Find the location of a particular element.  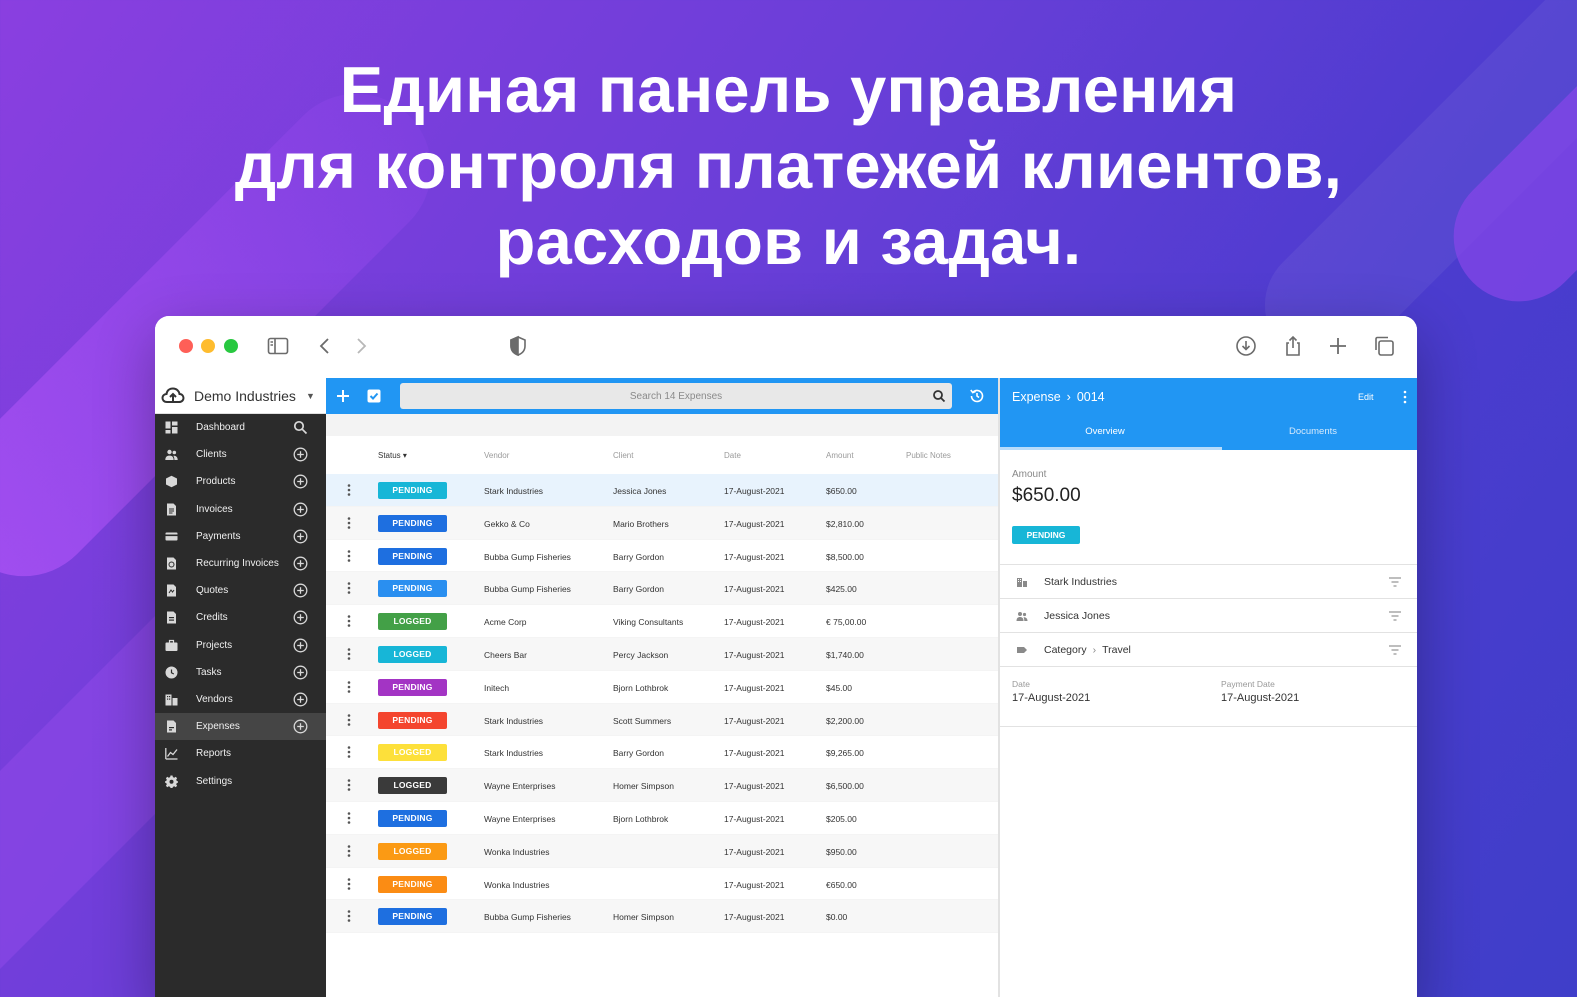

projects-icon is located at coordinates (171, 645).